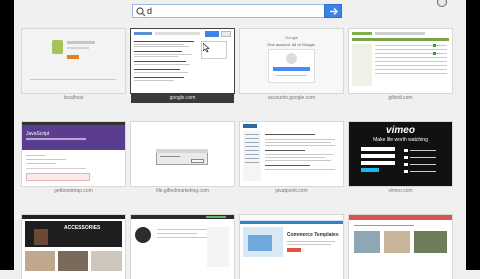 This screenshot has width=480, height=279. I want to click on thumbnail: Google One account. All of Google., so click(291, 61).